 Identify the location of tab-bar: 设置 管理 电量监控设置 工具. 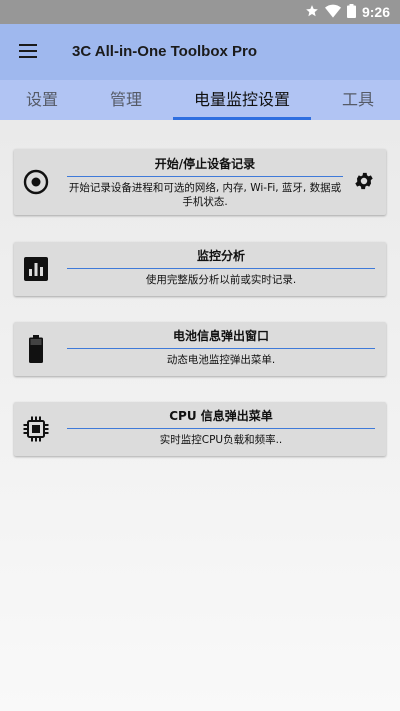
(200, 100).